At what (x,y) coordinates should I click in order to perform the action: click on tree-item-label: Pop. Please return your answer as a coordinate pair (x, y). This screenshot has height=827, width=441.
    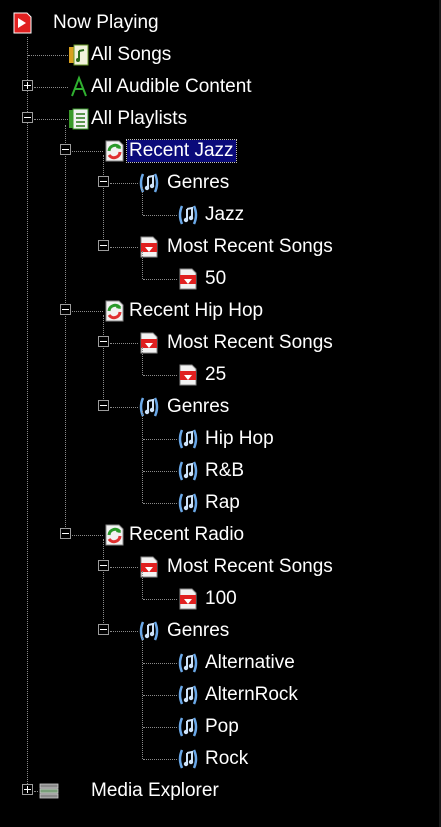
    Looking at the image, I should click on (222, 726).